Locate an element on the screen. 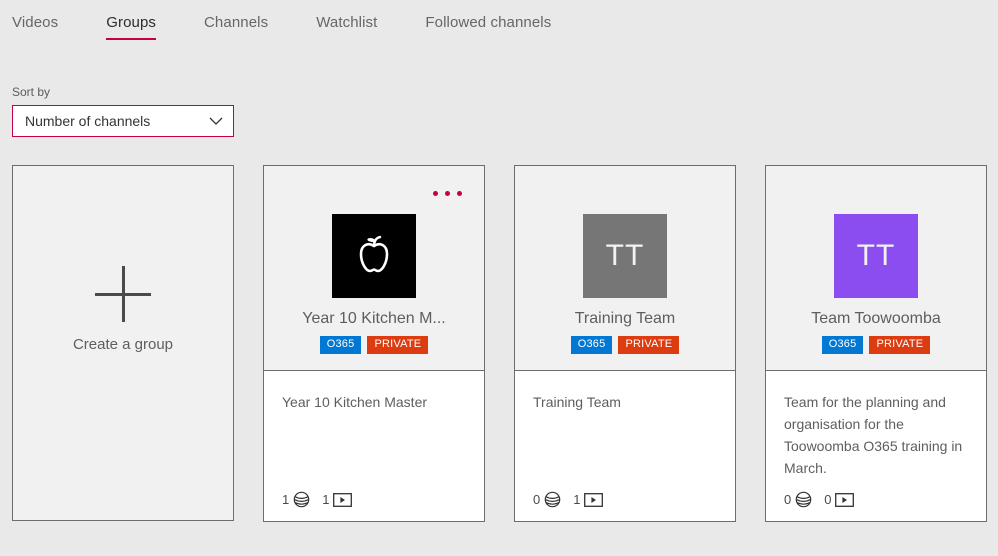 The width and height of the screenshot is (998, 556). group-description: Year 10 Kitchen Master is located at coordinates (355, 402).